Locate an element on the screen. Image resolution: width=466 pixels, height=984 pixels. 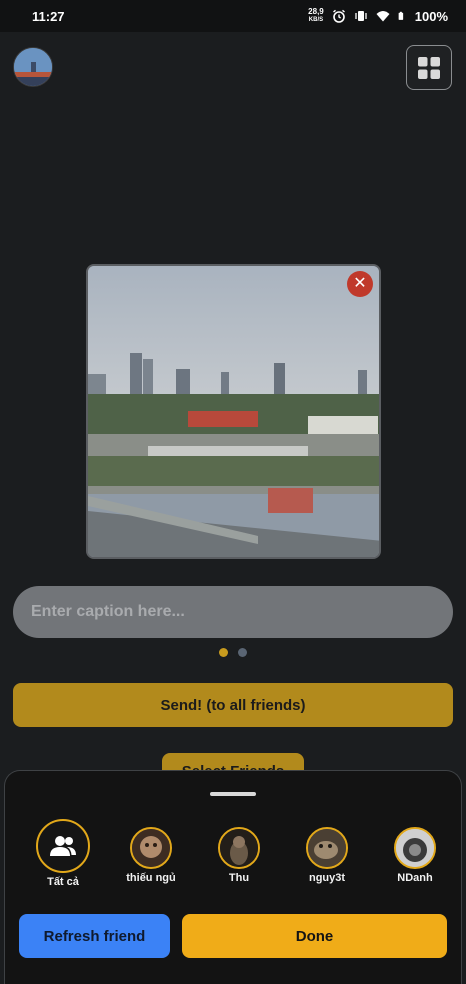
profile-avatar is located at coordinates (33, 67).